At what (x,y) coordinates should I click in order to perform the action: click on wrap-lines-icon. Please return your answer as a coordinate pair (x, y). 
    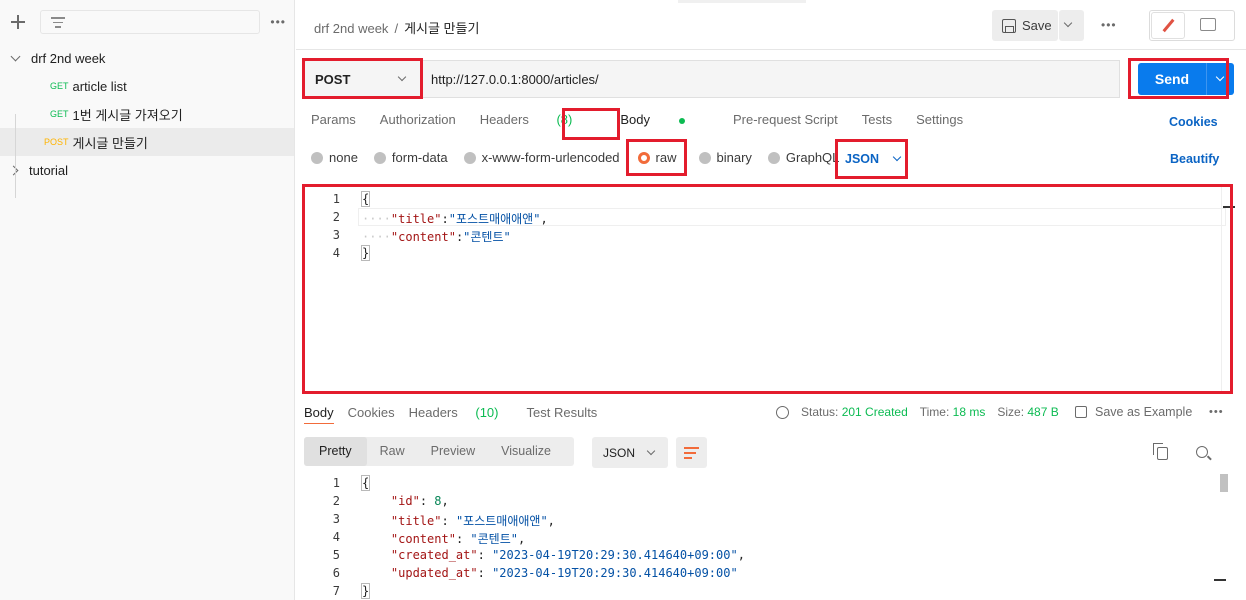
    Looking at the image, I should click on (691, 452).